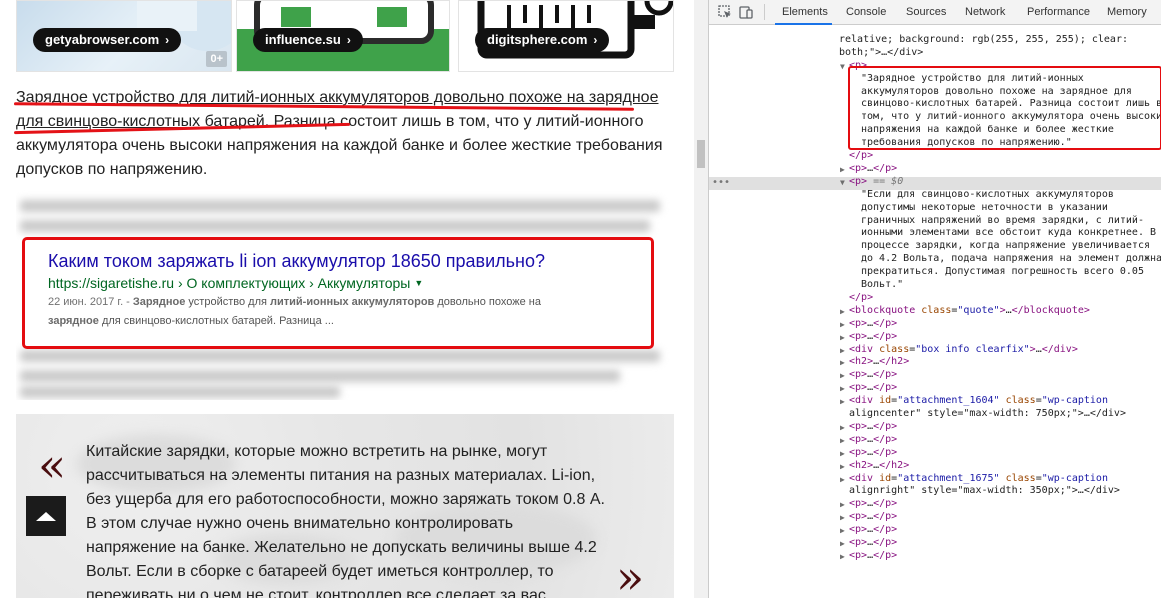  Describe the element at coordinates (725, 12) in the screenshot. I see `inspect-element-icon` at that location.